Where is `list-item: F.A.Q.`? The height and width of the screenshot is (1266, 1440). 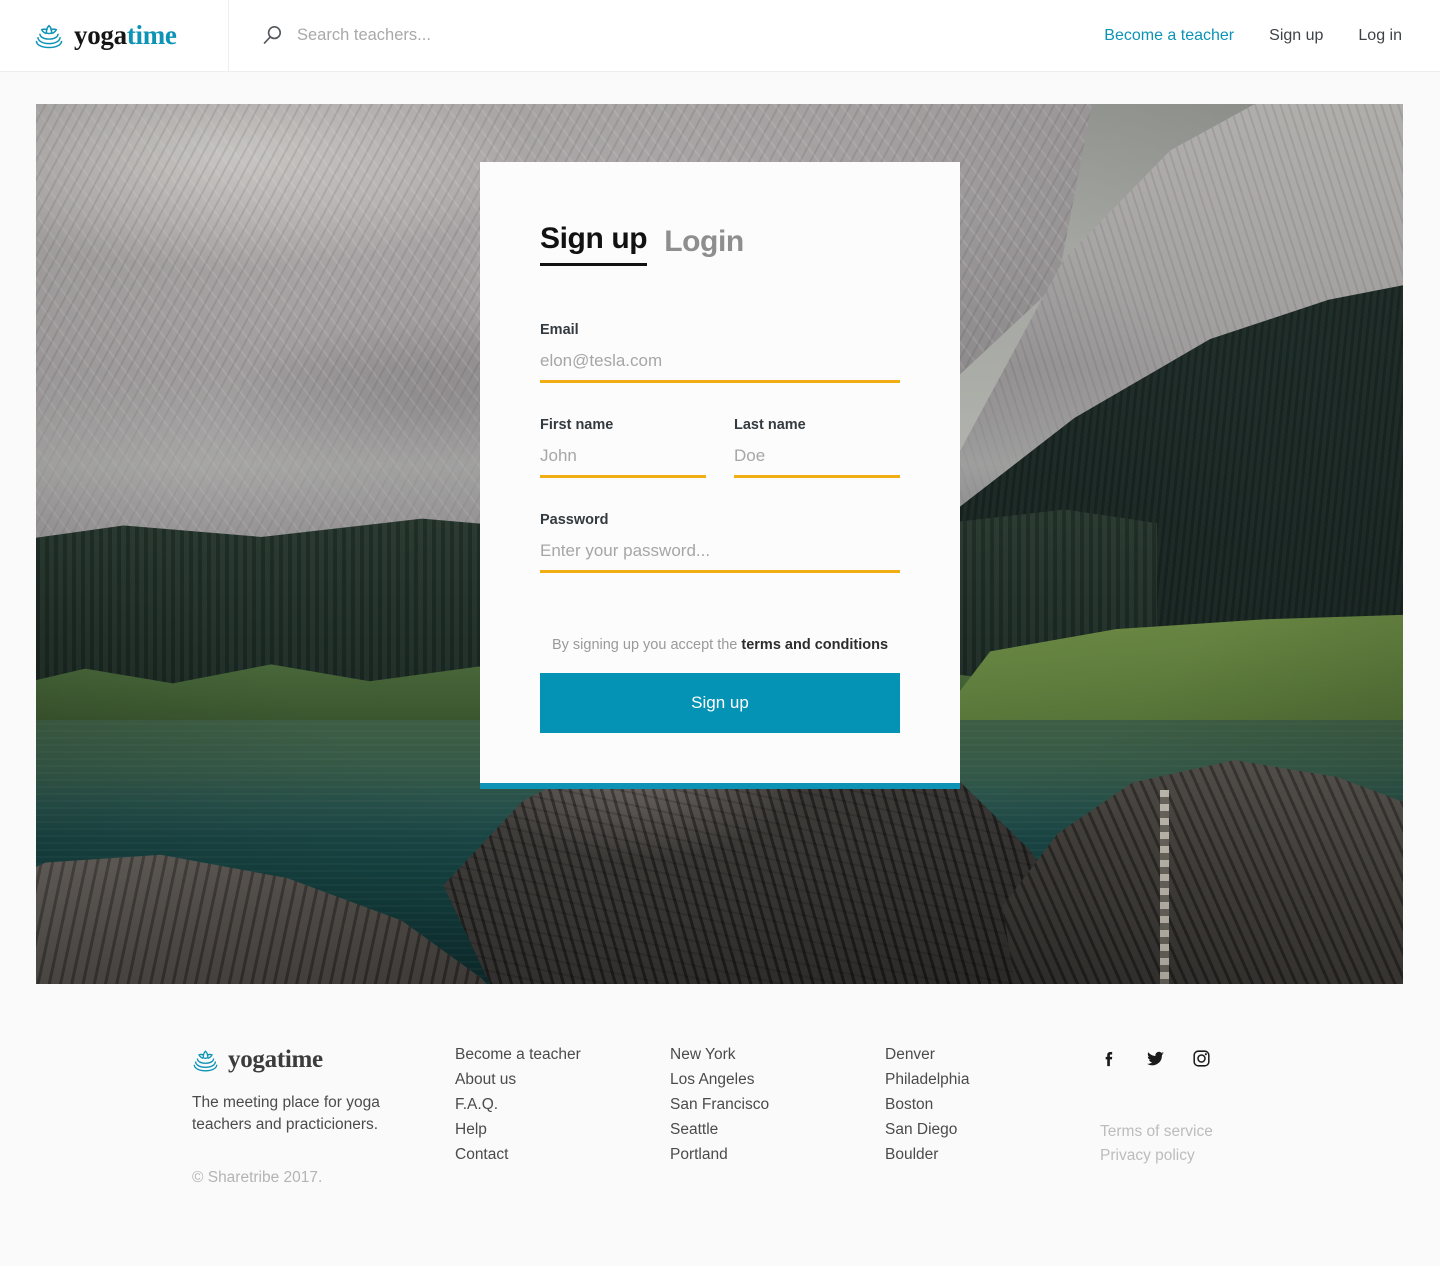
list-item: F.A.Q. is located at coordinates (562, 1105).